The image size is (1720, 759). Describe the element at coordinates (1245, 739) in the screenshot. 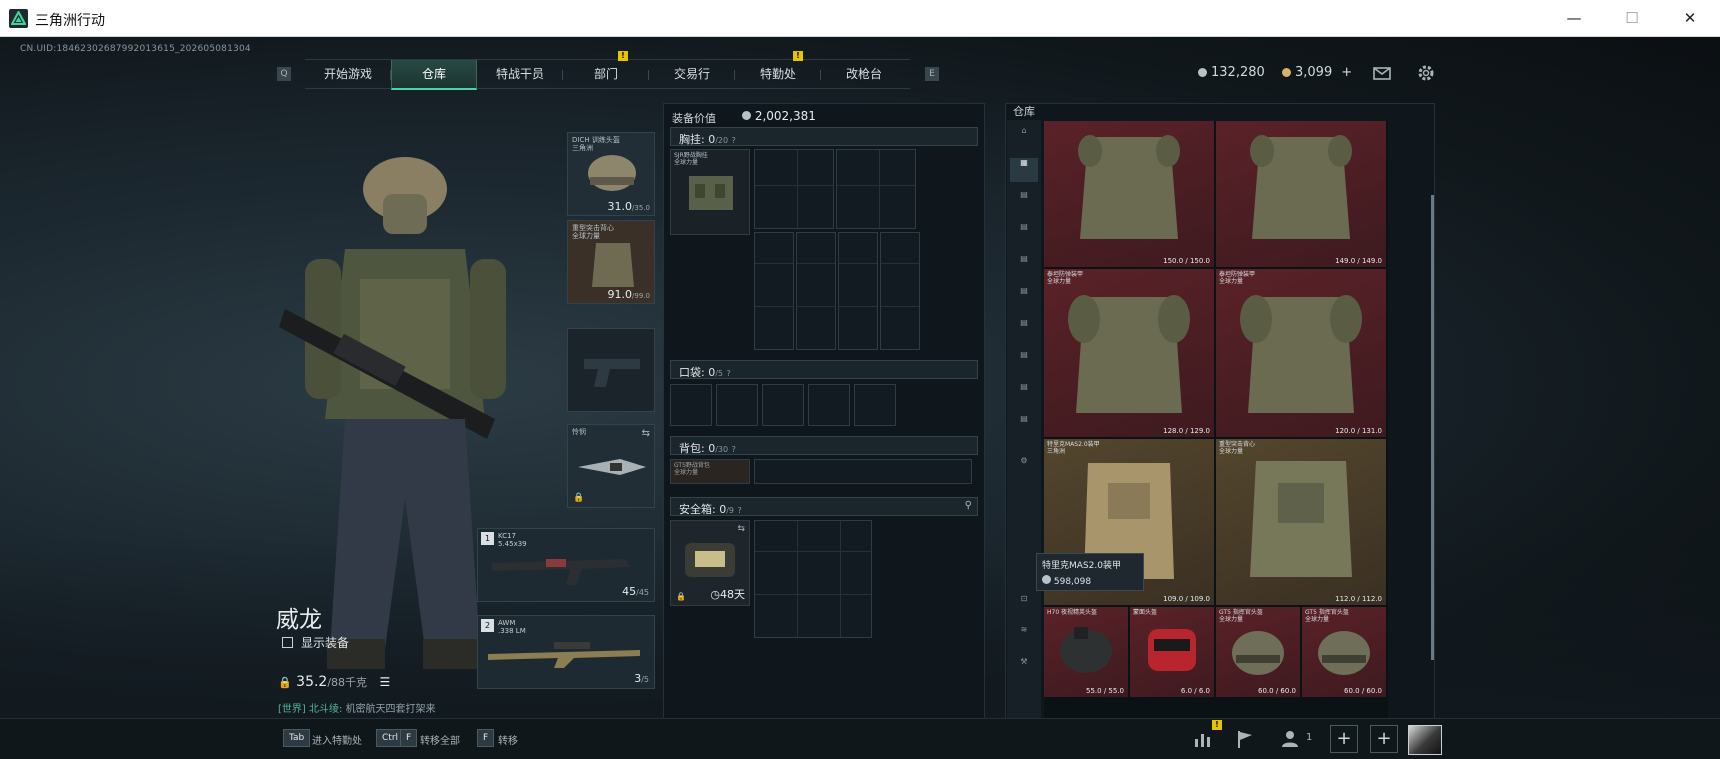

I see `flag-icon` at that location.